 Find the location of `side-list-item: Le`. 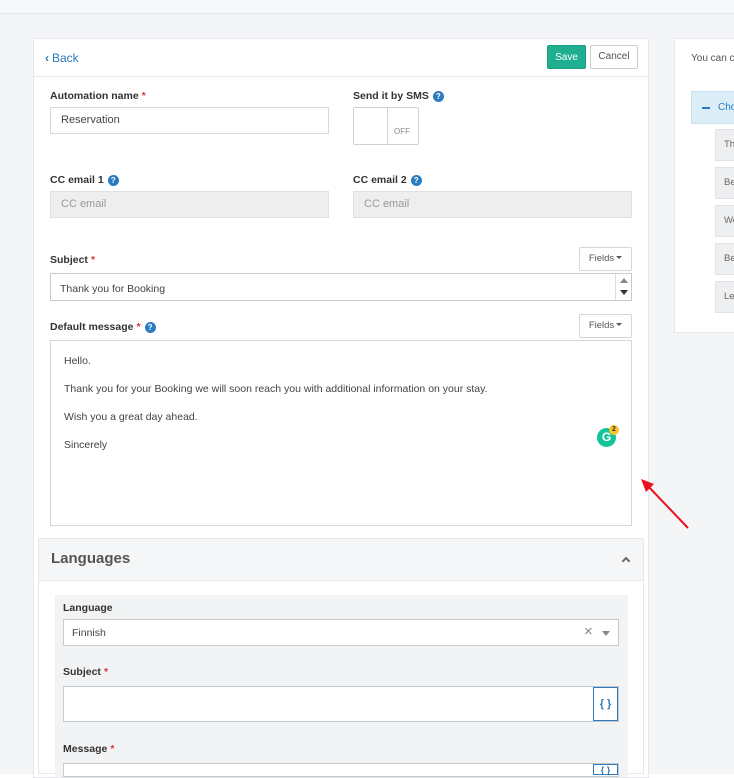

side-list-item: Le is located at coordinates (724, 297).